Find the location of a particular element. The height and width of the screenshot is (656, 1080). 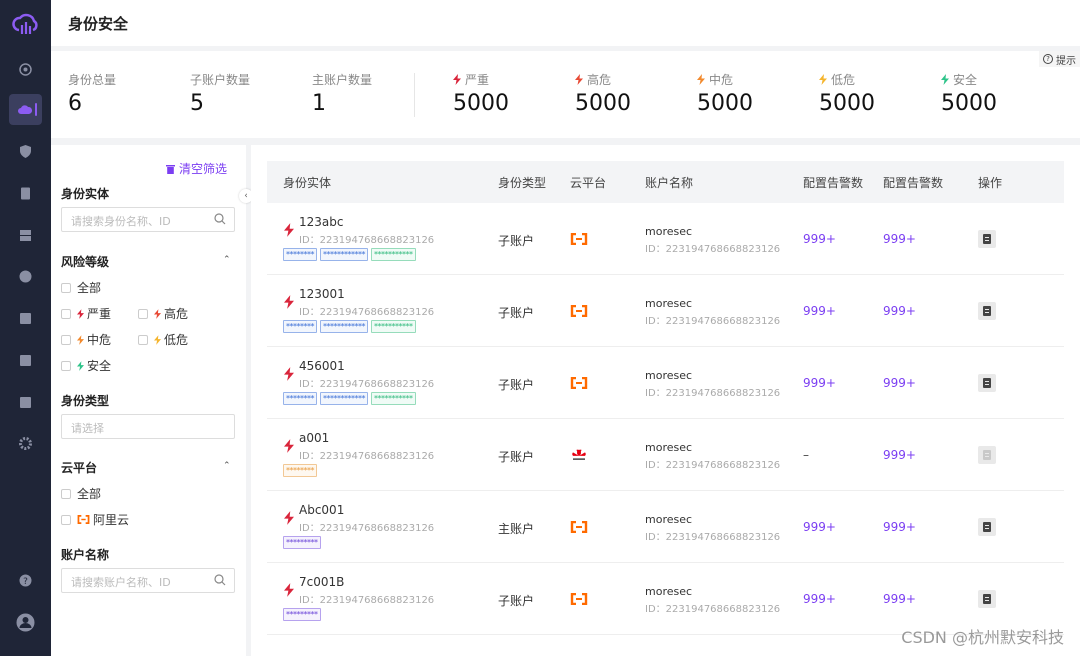

page-header: 身份安全 is located at coordinates (565, 23).